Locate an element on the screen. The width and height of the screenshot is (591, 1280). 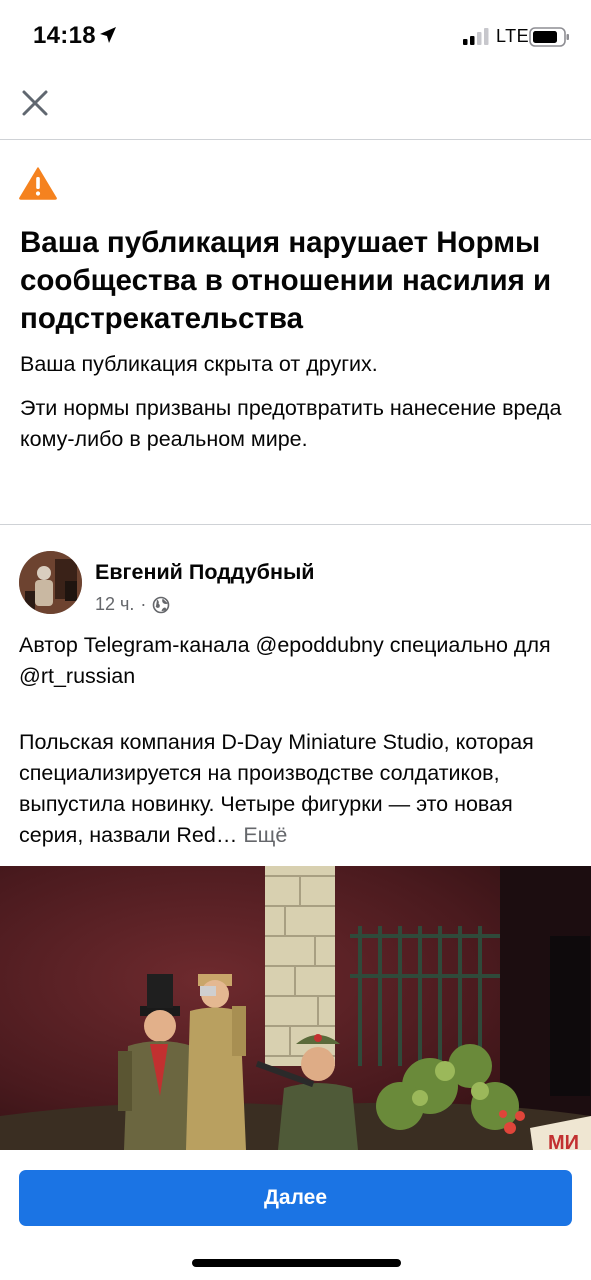
warning-triangle-icon is located at coordinates (38, 183).